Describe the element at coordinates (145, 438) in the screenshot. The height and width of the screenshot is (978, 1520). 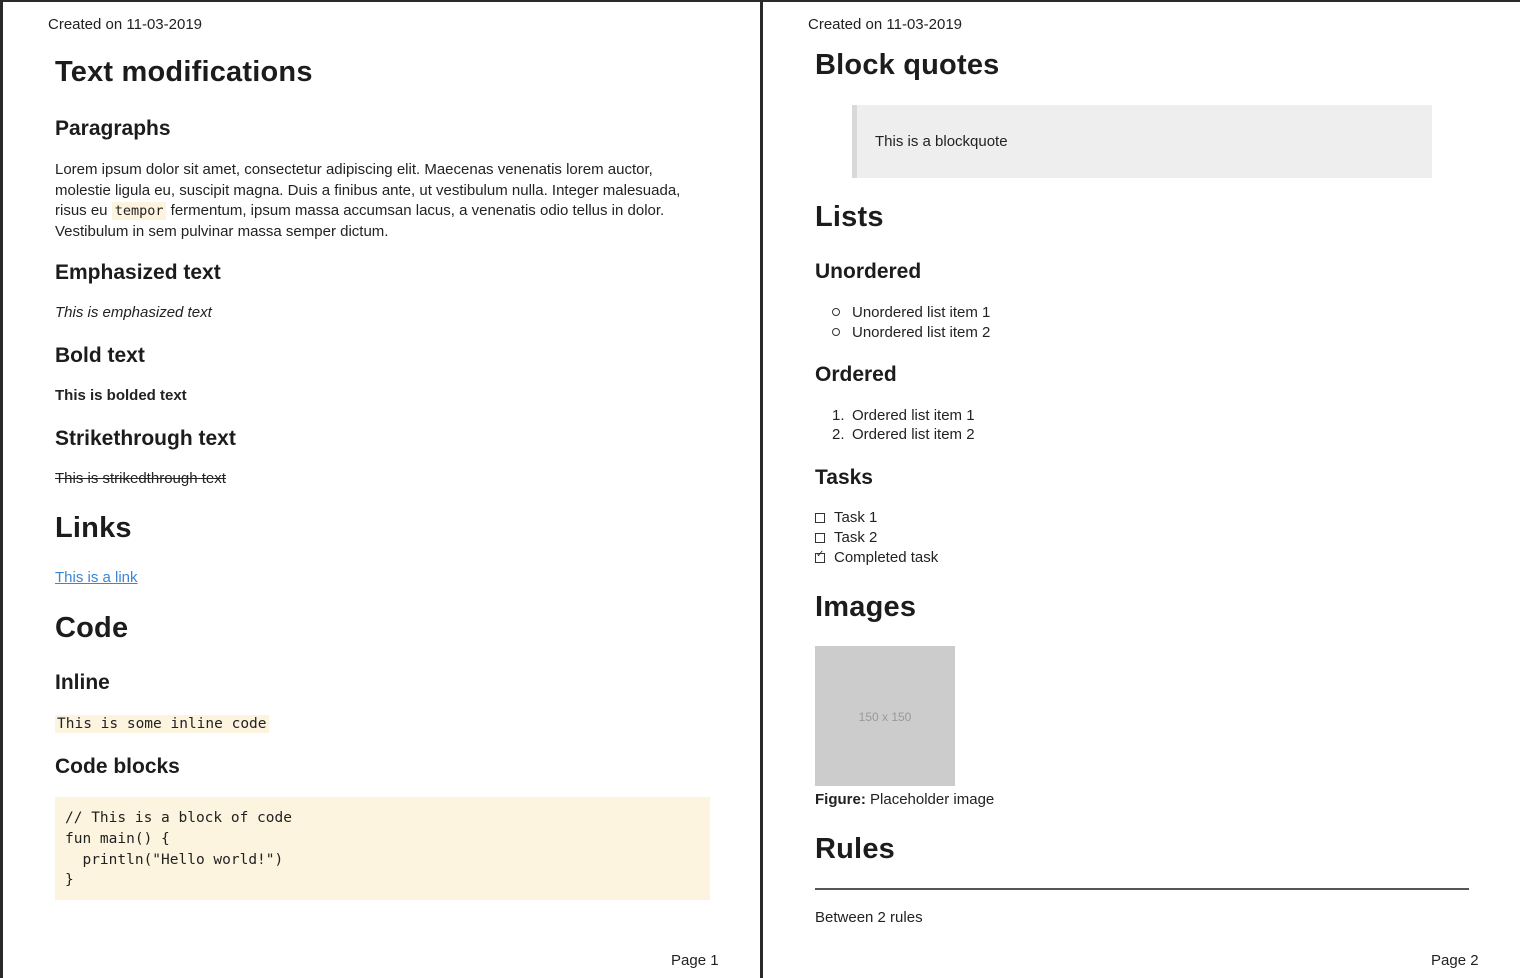
I see `heading-strikethrough-text: Strikethrough text` at that location.